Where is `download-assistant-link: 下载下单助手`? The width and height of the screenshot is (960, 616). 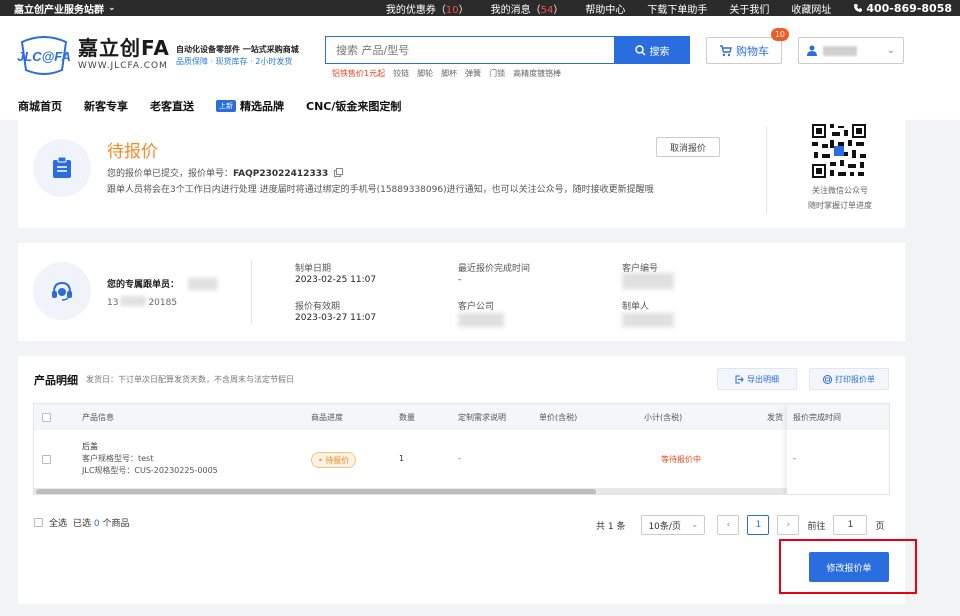
download-assistant-link: 下载下单助手 is located at coordinates (677, 8).